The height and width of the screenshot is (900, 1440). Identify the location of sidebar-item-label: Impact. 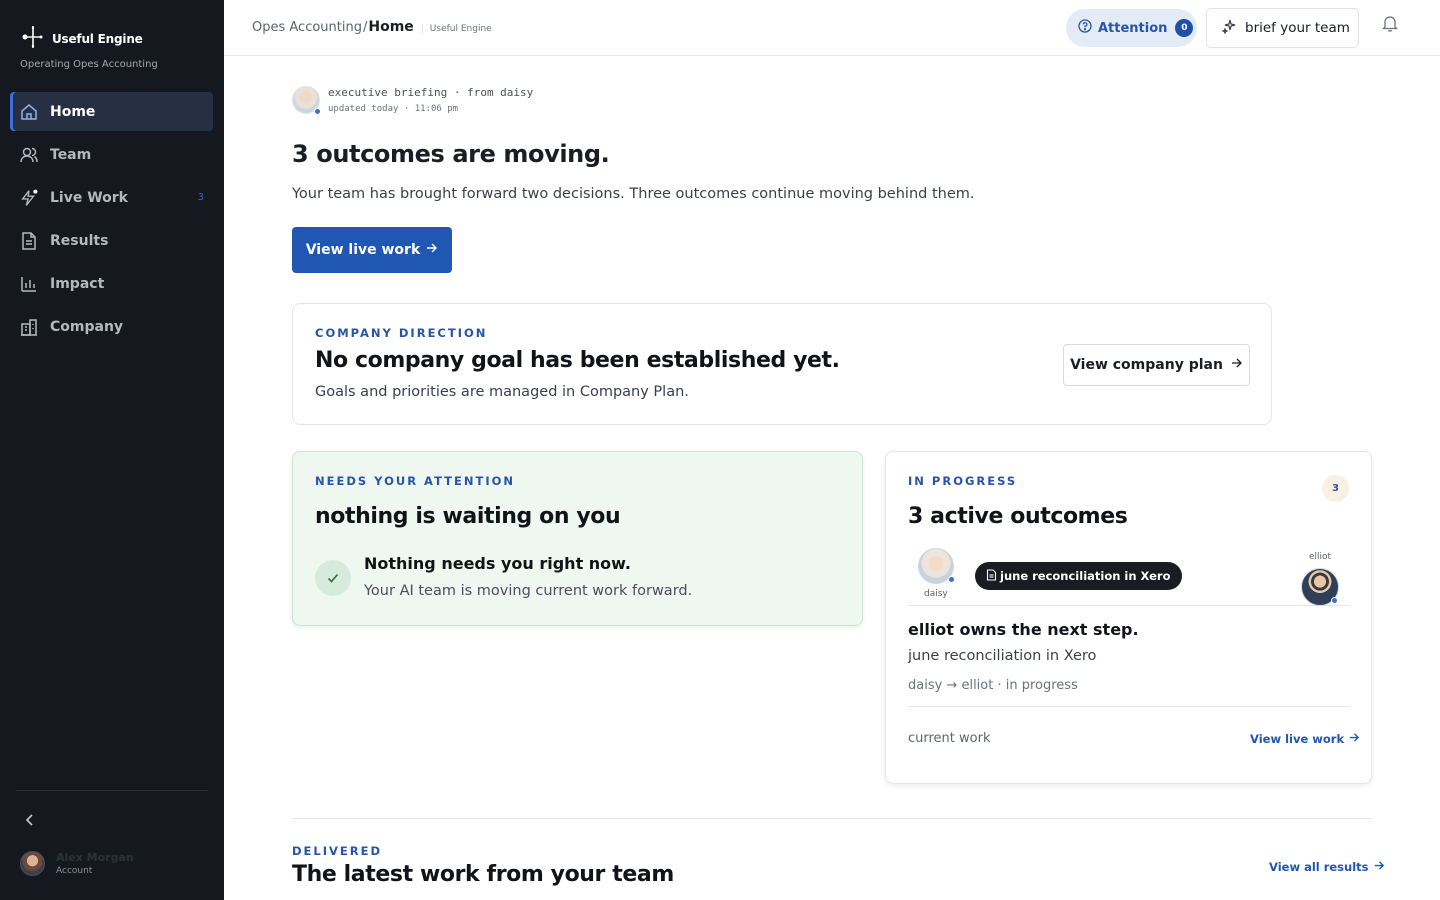
(77, 283).